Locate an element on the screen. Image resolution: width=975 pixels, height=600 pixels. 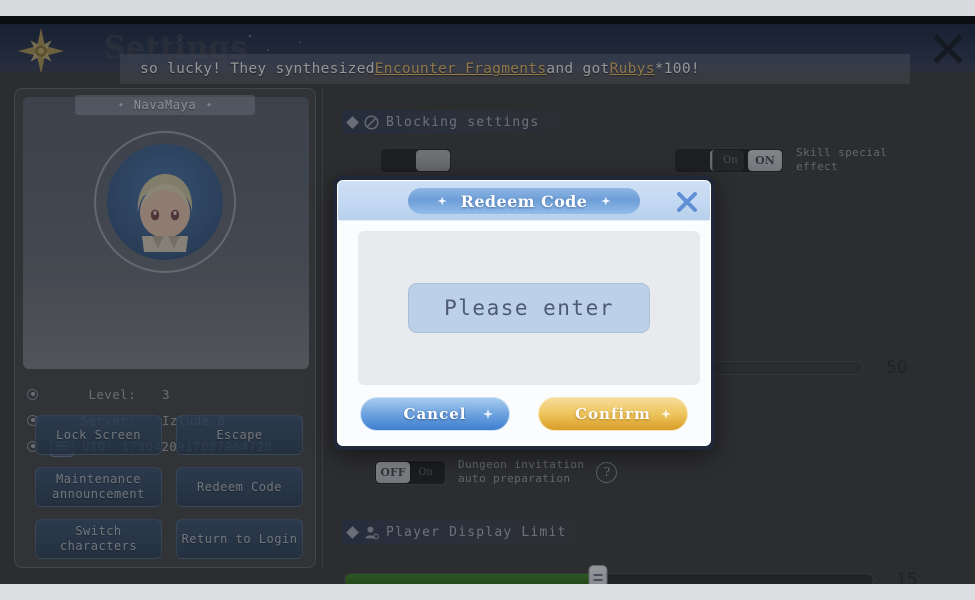
sparkle-icon-left is located at coordinates (442, 201).